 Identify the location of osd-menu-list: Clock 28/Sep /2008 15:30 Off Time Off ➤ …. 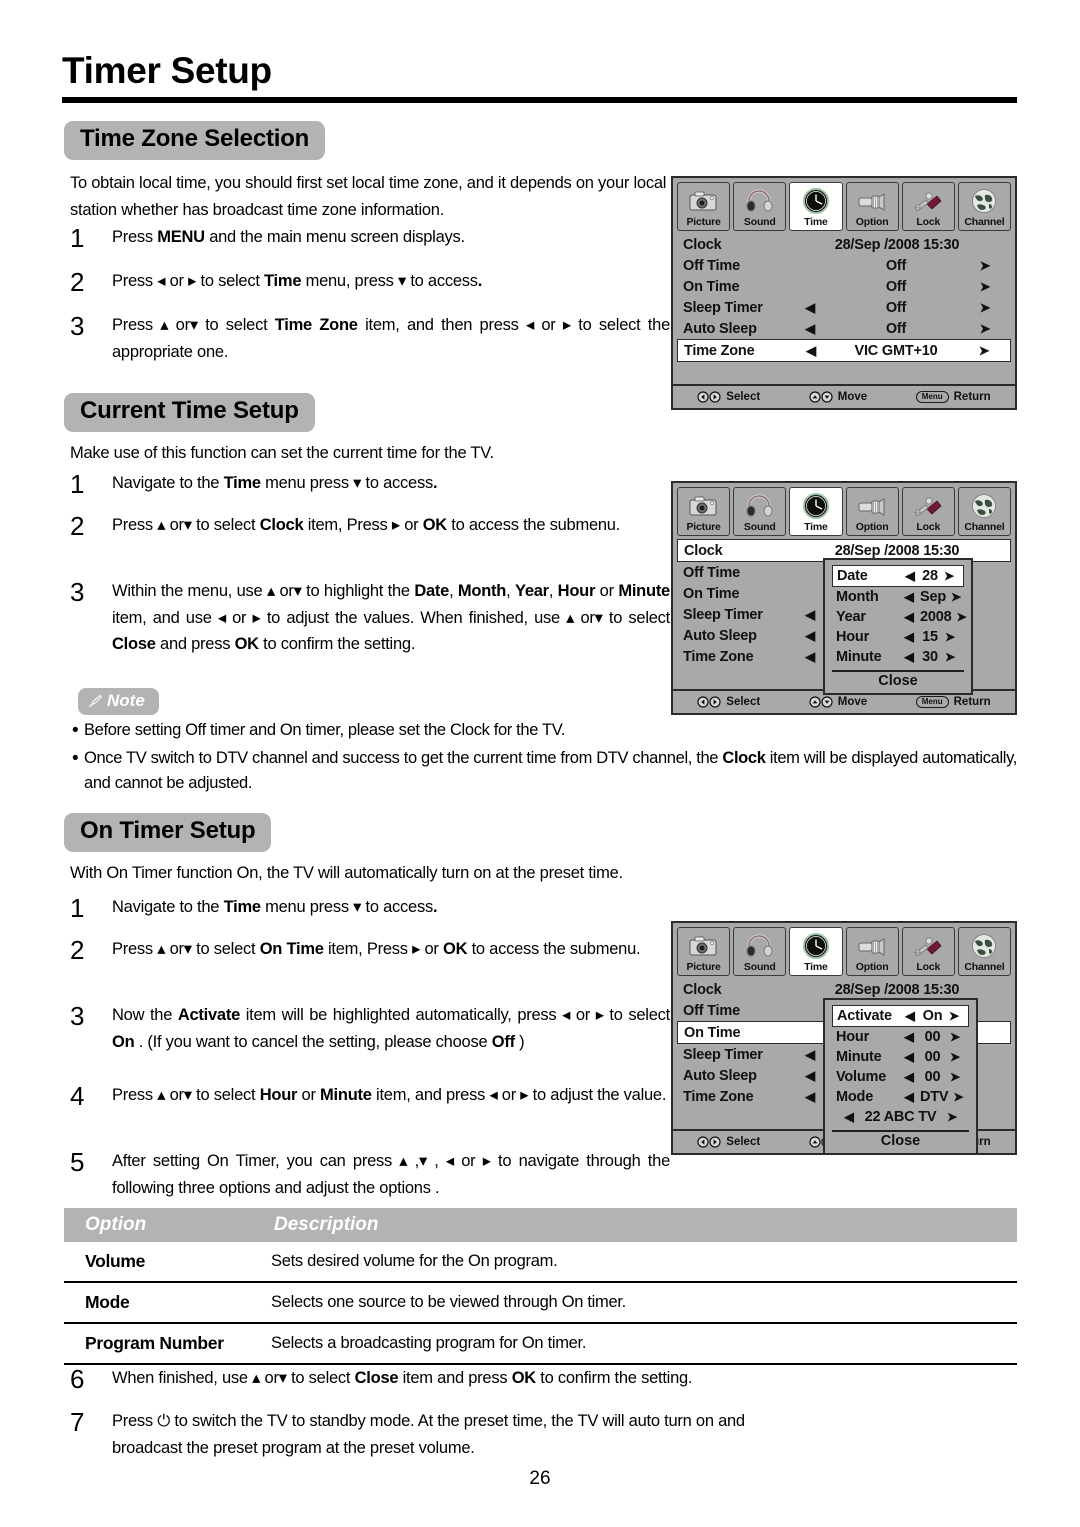
(844, 306).